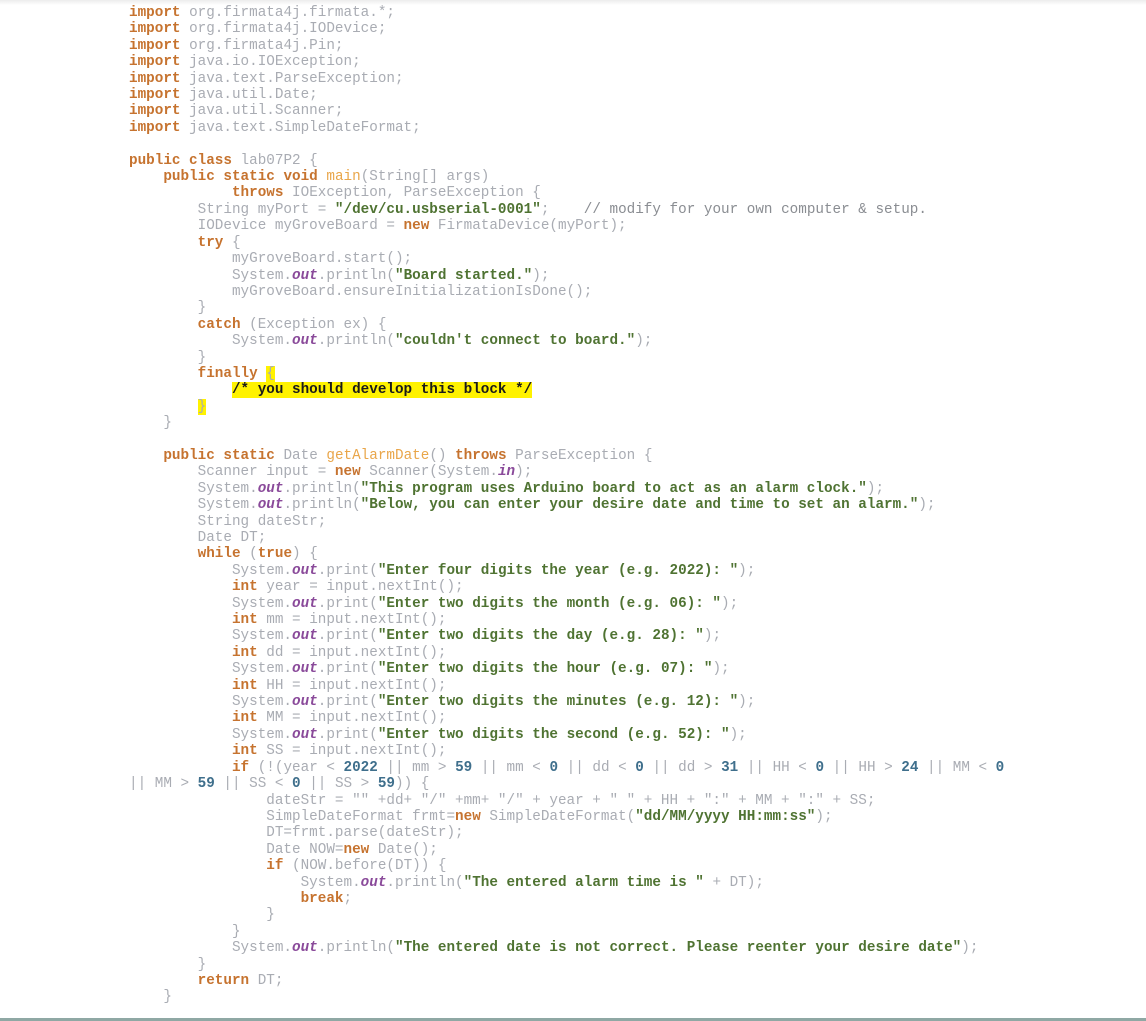 This screenshot has height=1021, width=1146. I want to click on code-text: MM = input.nextInt();, so click(352, 718).